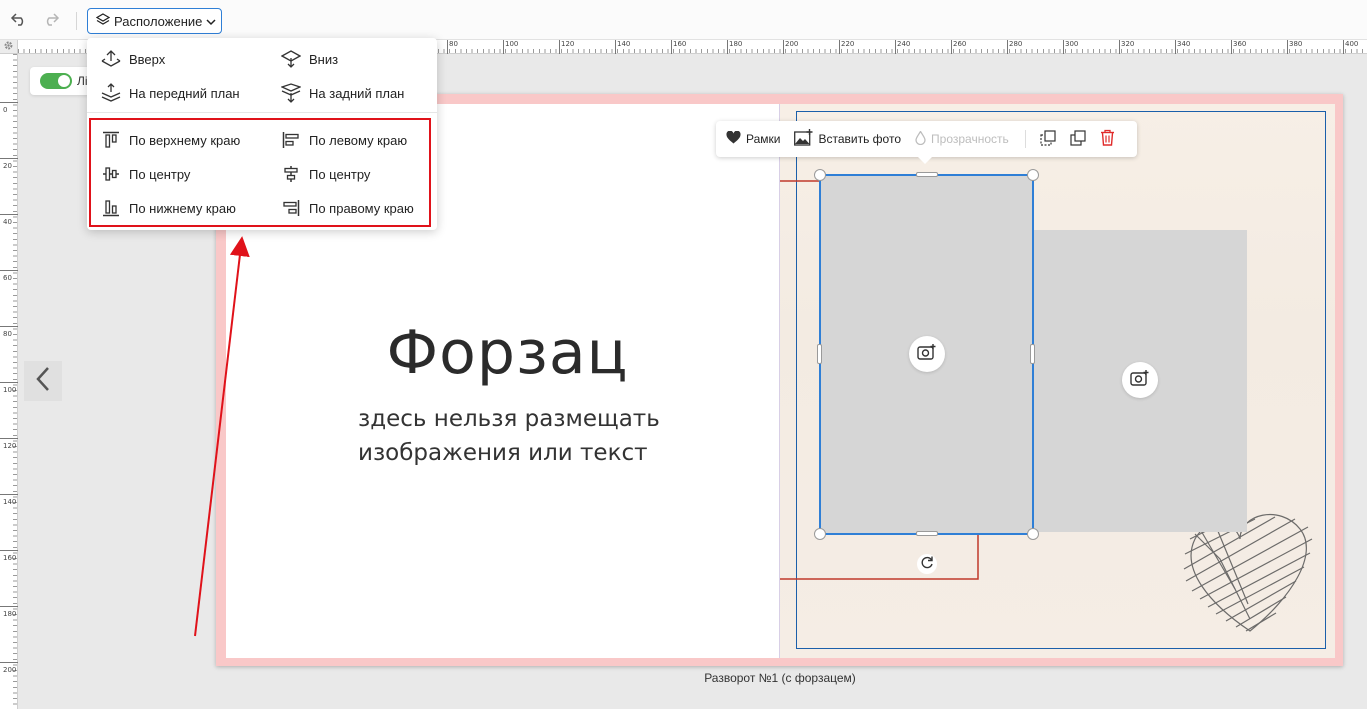 The height and width of the screenshot is (709, 1367). What do you see at coordinates (5, 110) in the screenshot?
I see `ruler-label: 0` at bounding box center [5, 110].